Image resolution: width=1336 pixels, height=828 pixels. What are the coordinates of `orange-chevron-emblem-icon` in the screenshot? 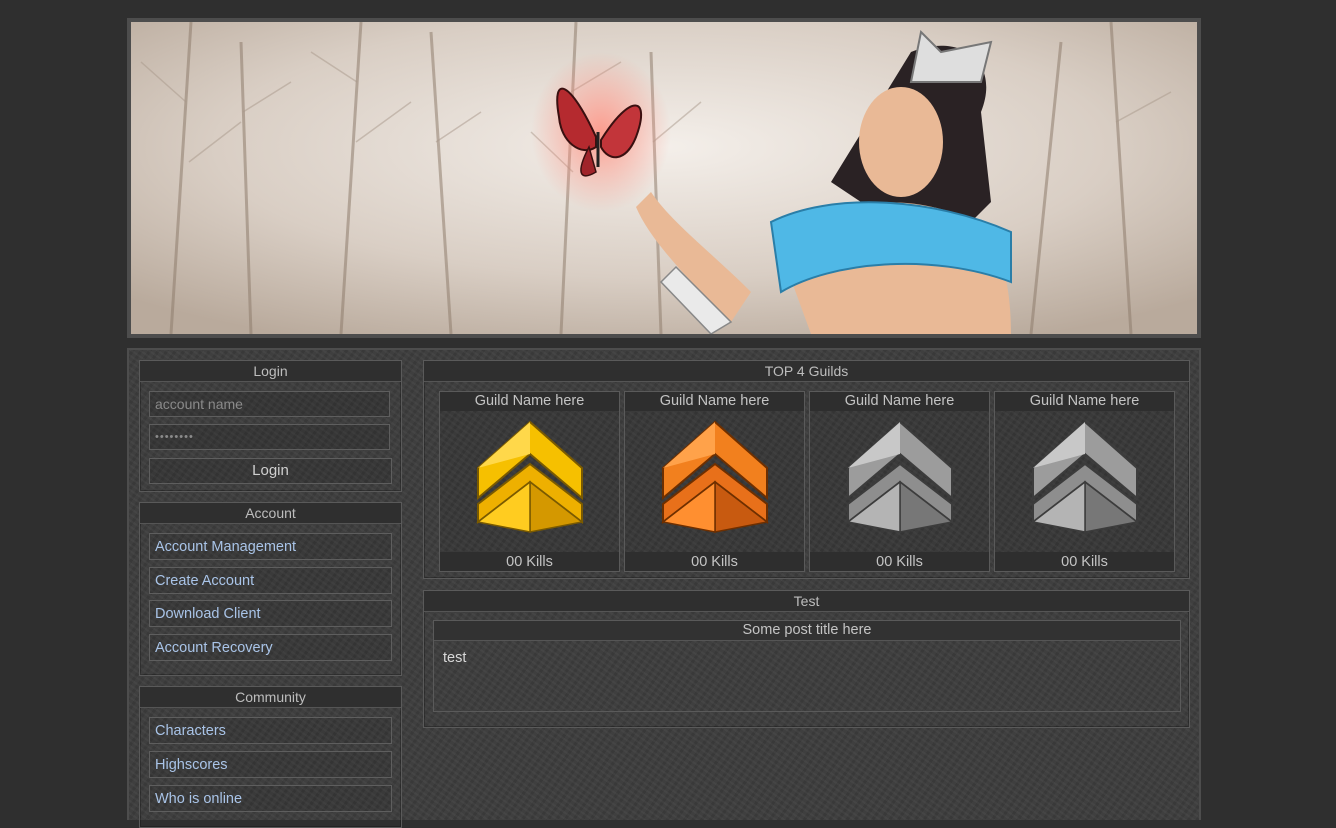 It's located at (715, 476).